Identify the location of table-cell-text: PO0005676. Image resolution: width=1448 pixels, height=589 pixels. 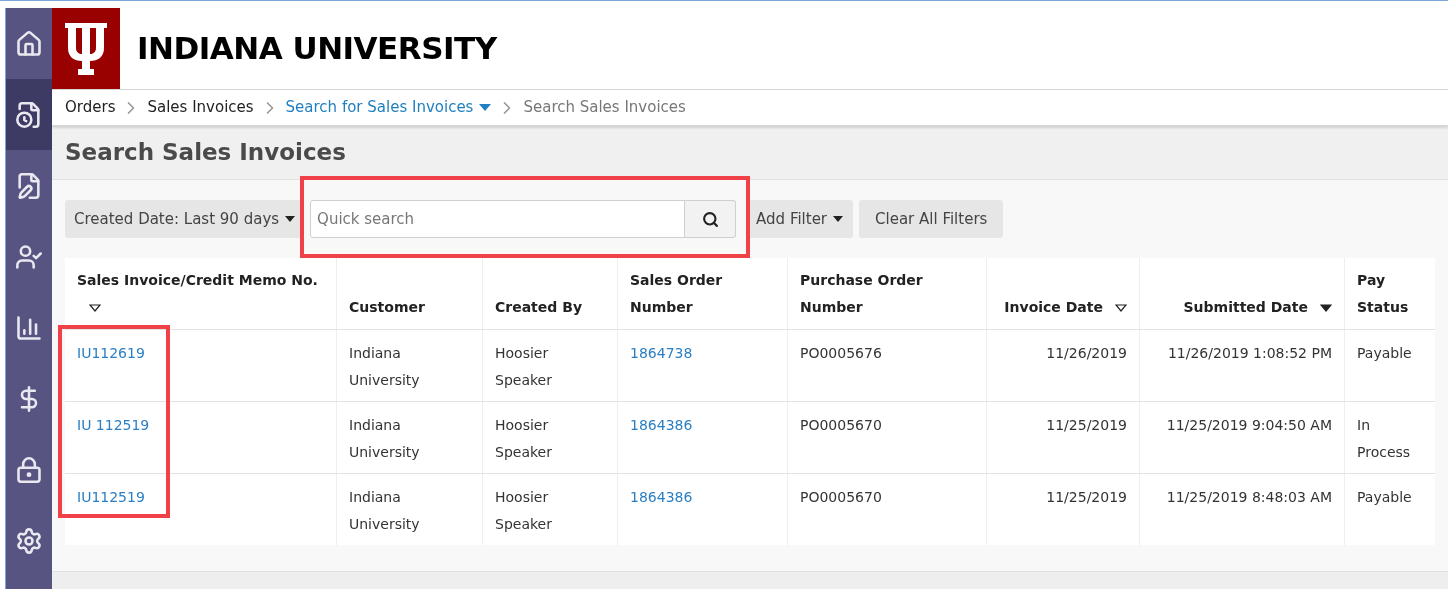
(841, 354).